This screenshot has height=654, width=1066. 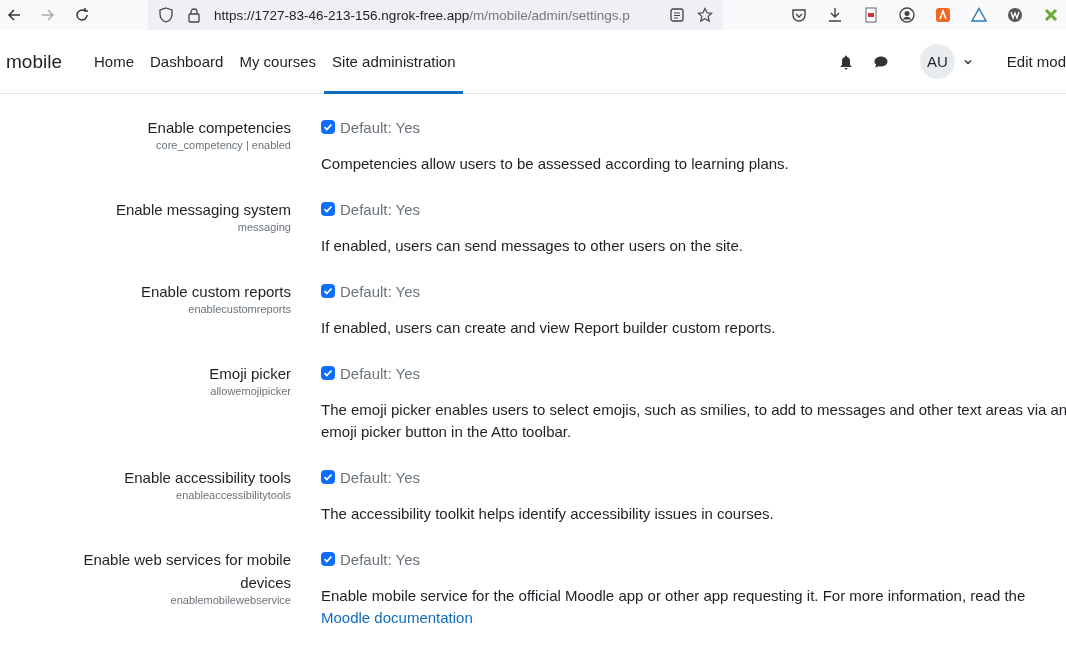 What do you see at coordinates (218, 128) in the screenshot?
I see `setting-label: Enable competencies` at bounding box center [218, 128].